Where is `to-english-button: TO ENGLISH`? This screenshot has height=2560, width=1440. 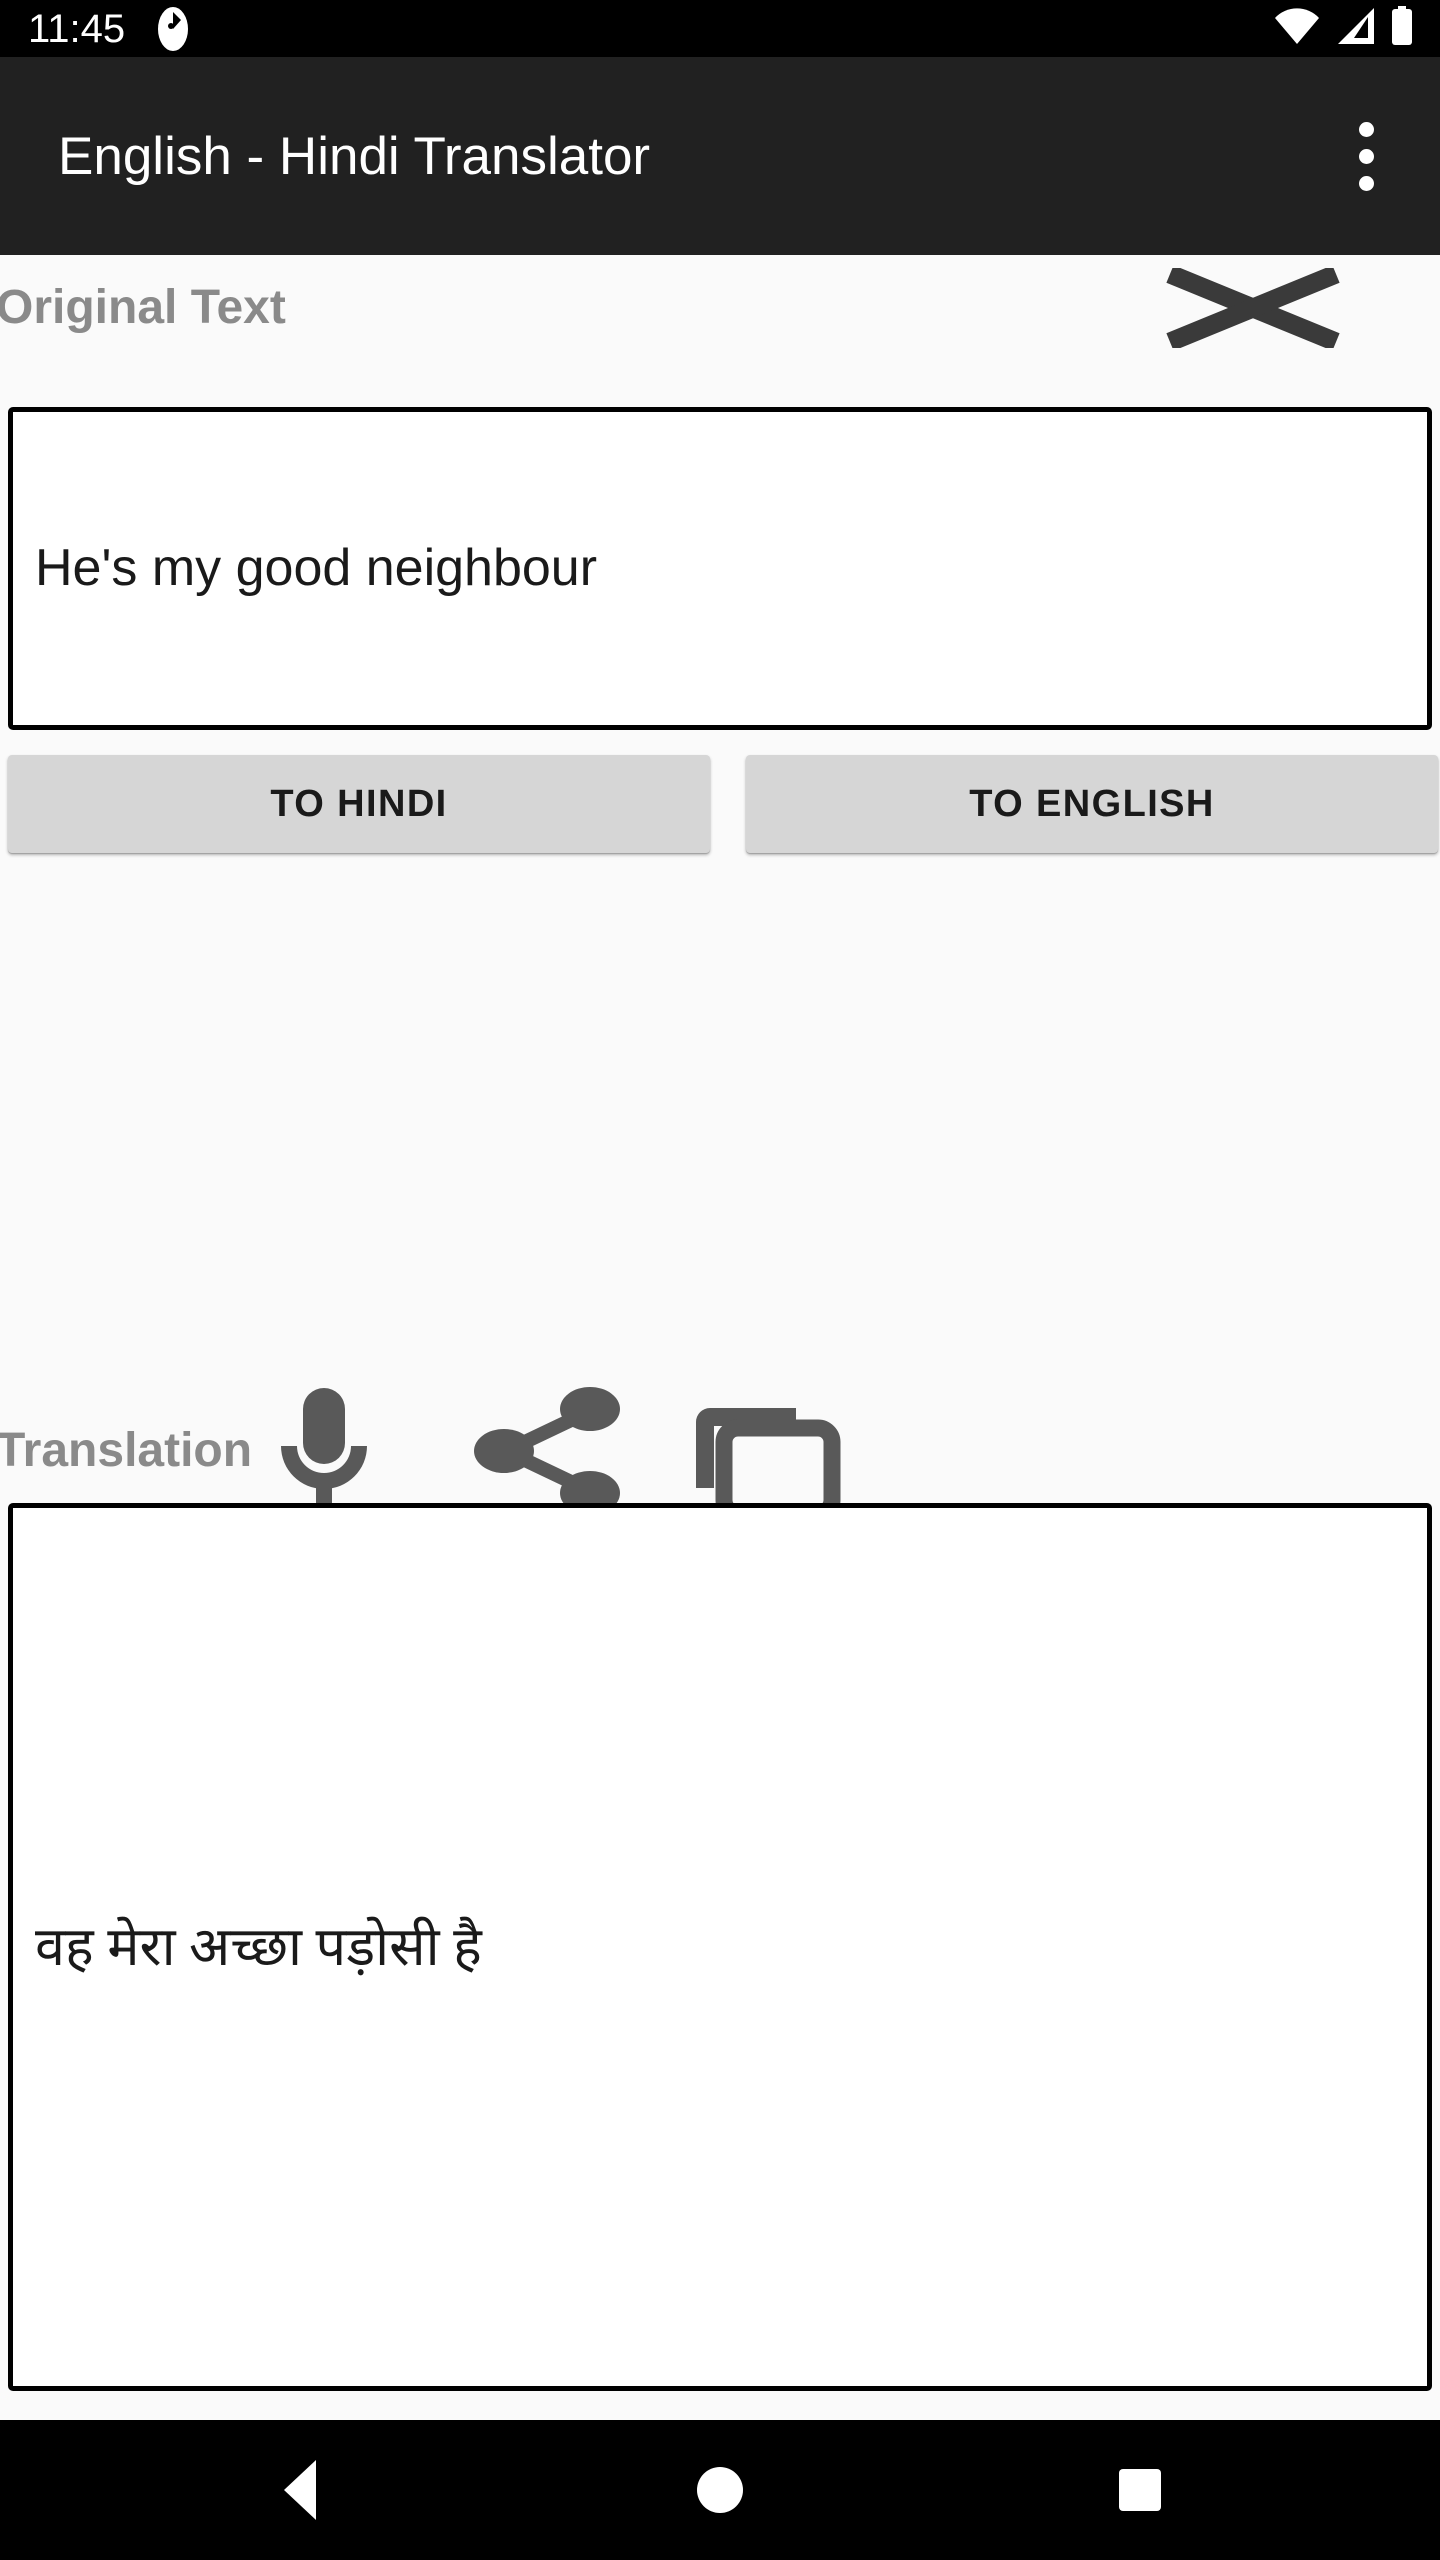
to-english-button: TO ENGLISH is located at coordinates (1092, 804).